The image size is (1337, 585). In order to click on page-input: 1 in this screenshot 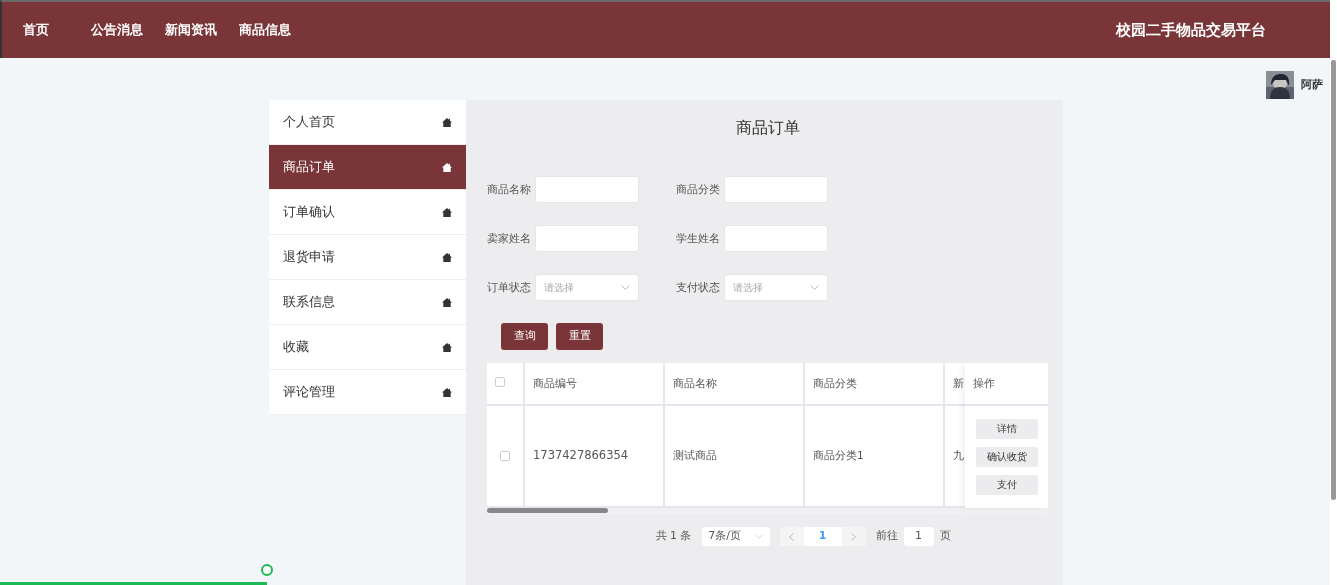, I will do `click(918, 536)`.